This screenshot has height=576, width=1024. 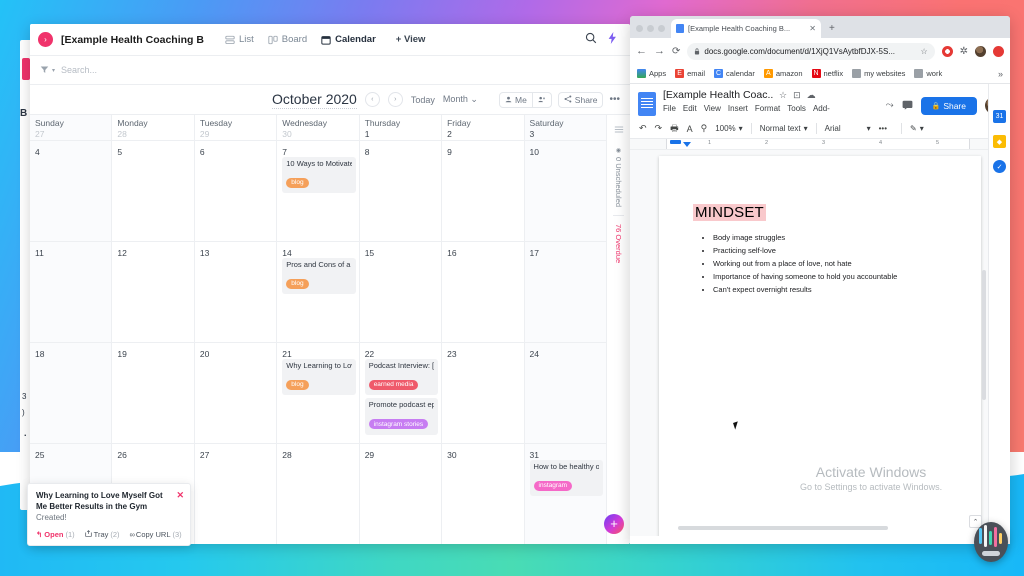 What do you see at coordinates (236, 292) in the screenshot?
I see `calendar-day-cell: 13` at bounding box center [236, 292].